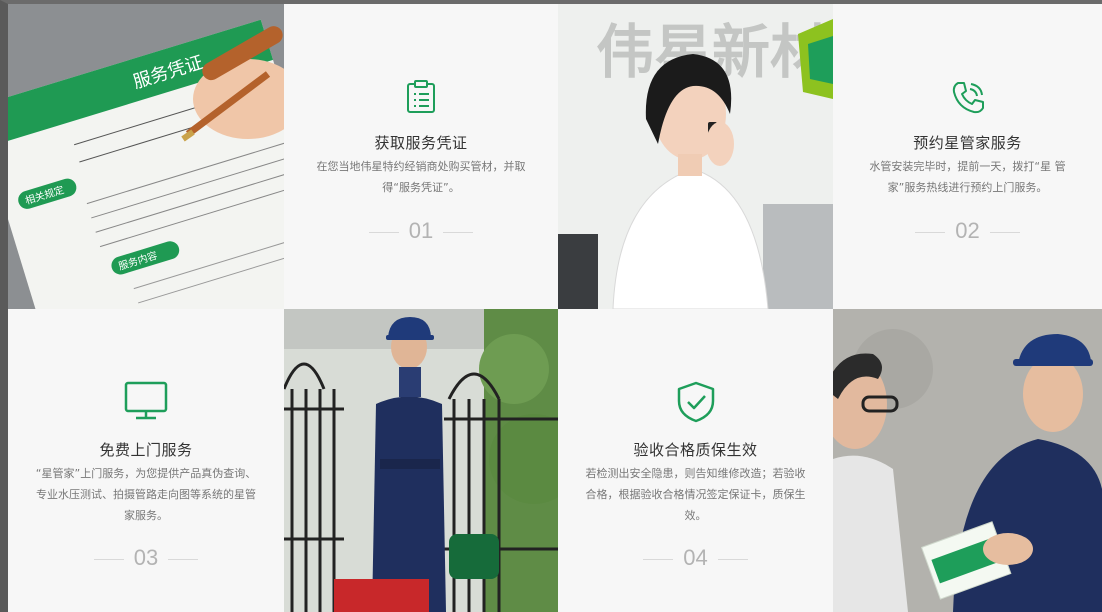 Image resolution: width=1102 pixels, height=612 pixels. Describe the element at coordinates (421, 231) in the screenshot. I see `step-number: 01` at that location.